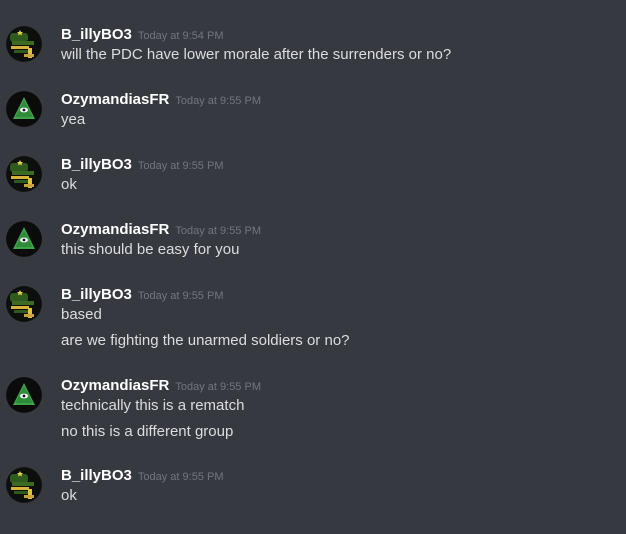  I want to click on message-text: based, so click(81, 314).